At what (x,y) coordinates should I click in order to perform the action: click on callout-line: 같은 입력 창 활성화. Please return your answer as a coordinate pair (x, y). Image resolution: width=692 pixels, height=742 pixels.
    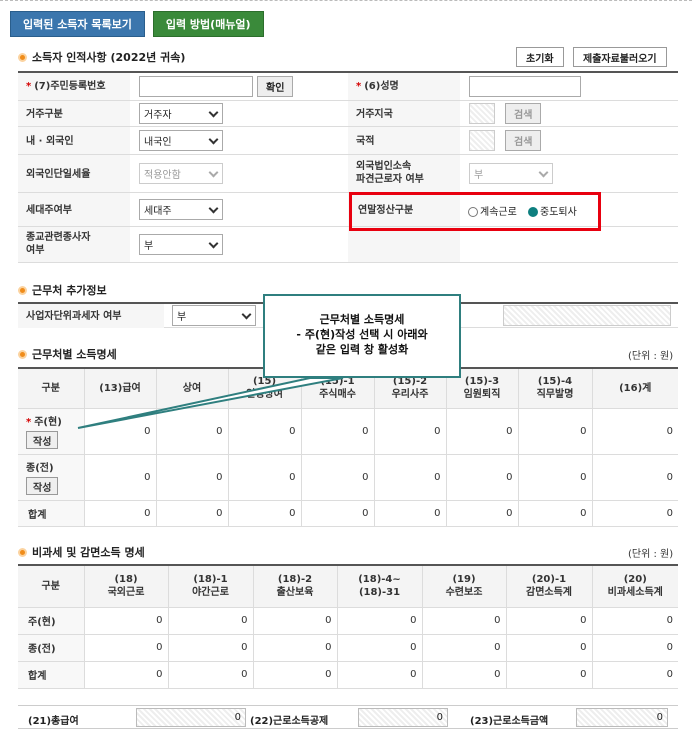
    Looking at the image, I should click on (362, 349).